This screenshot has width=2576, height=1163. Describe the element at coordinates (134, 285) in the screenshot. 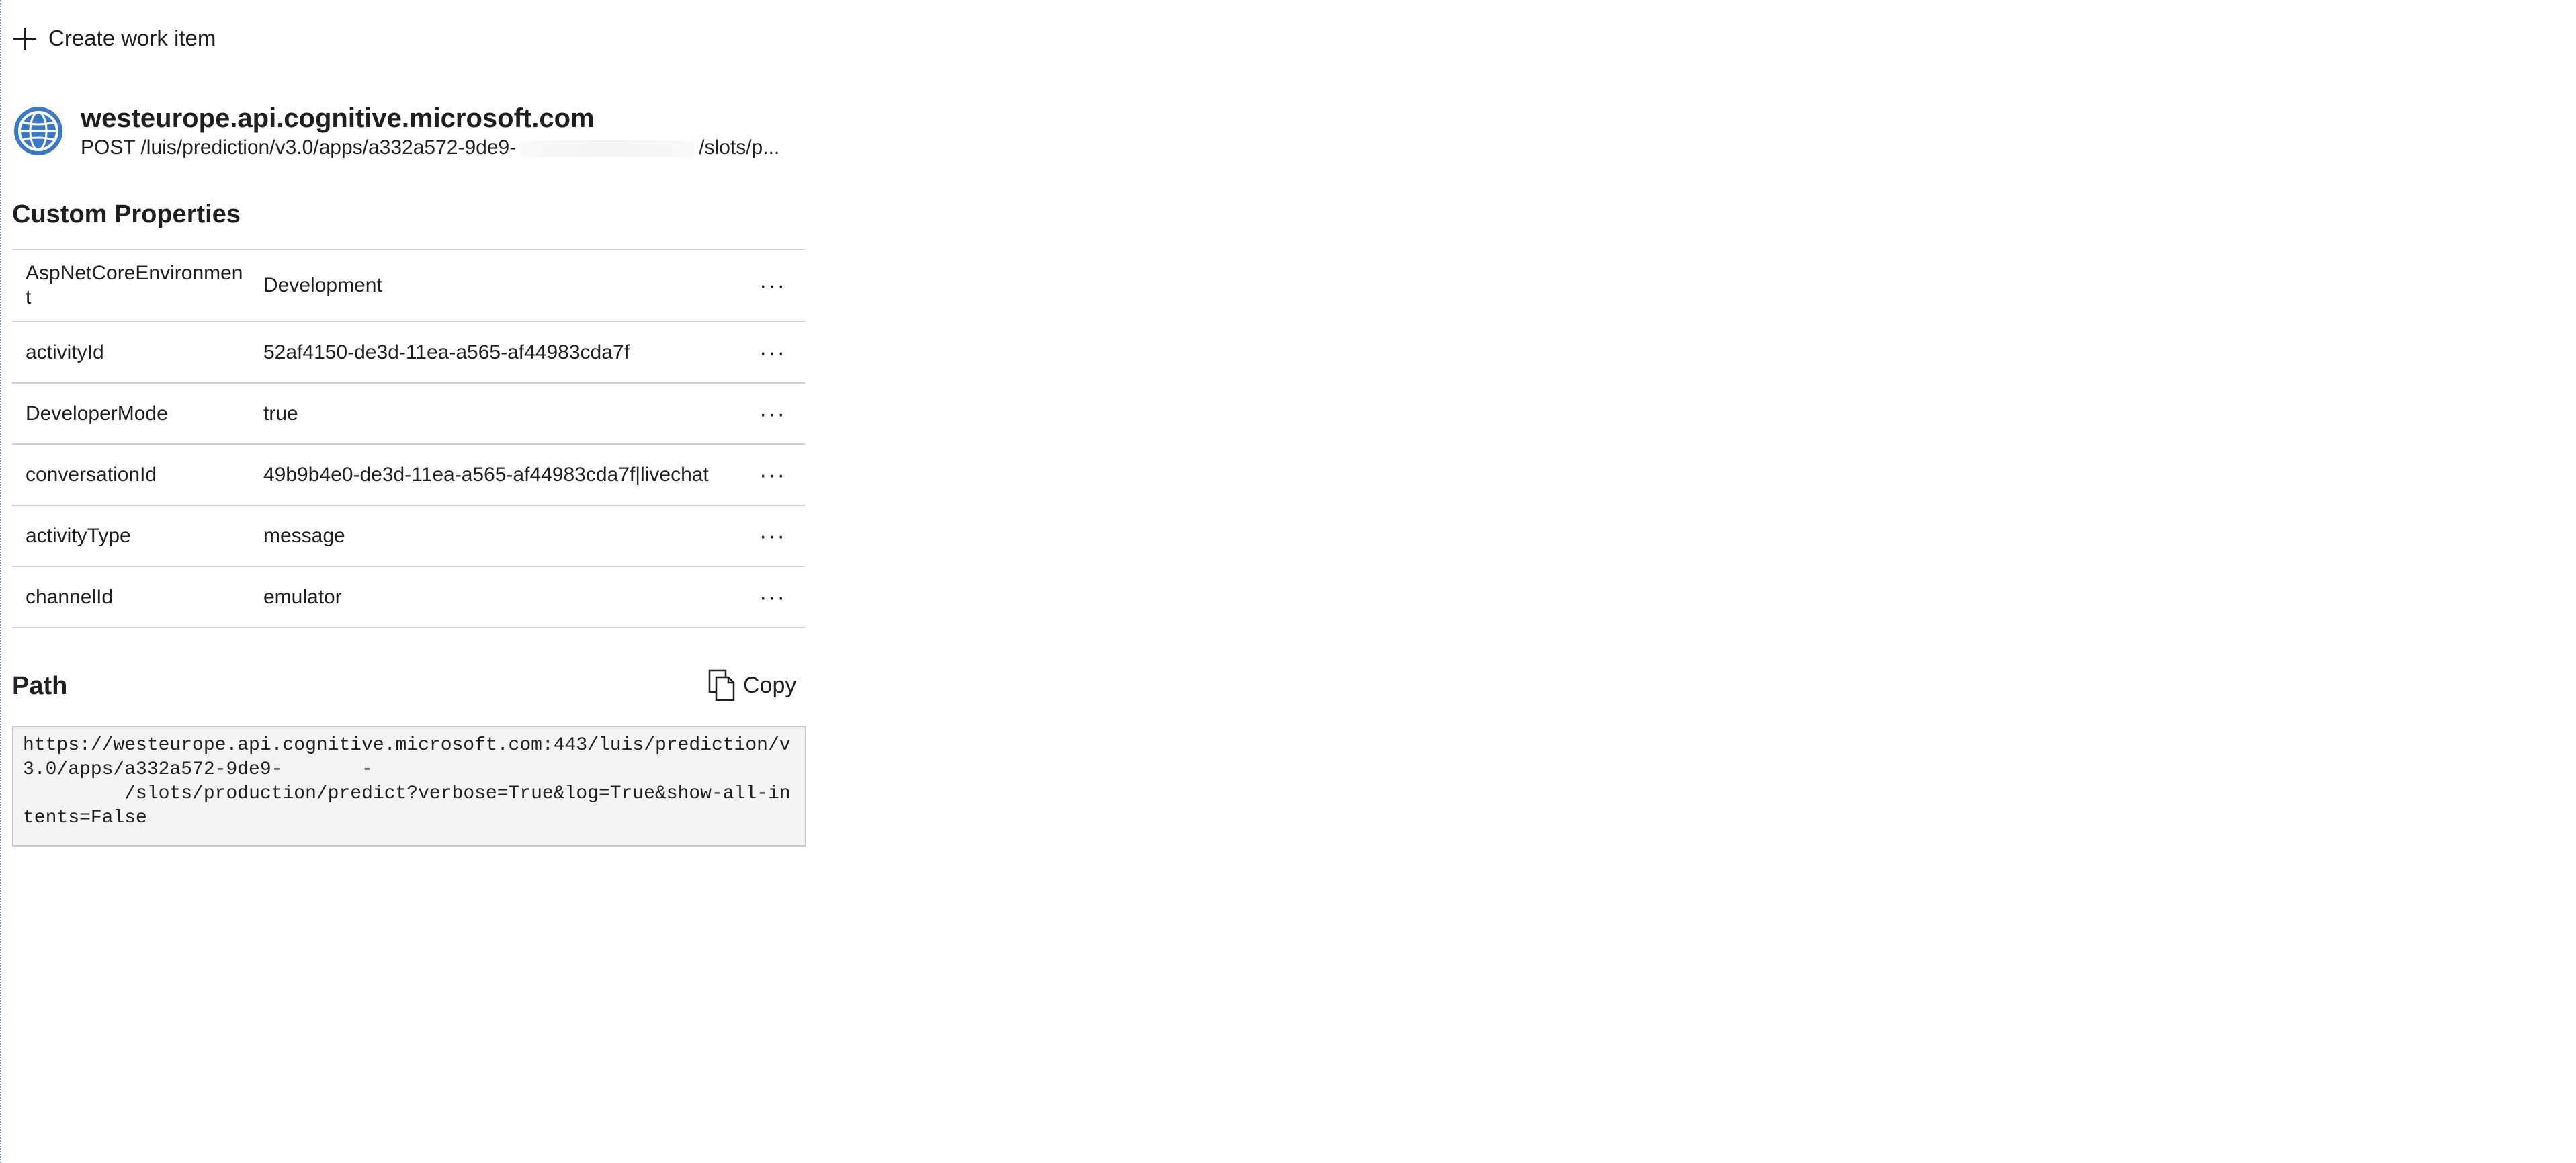

I see `property-key: AspNetCoreEnvironment` at that location.